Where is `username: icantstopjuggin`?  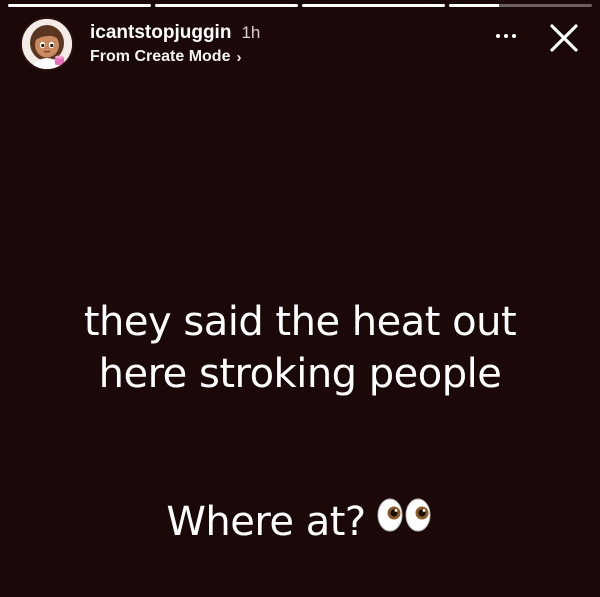 username: icantstopjuggin is located at coordinates (160, 33).